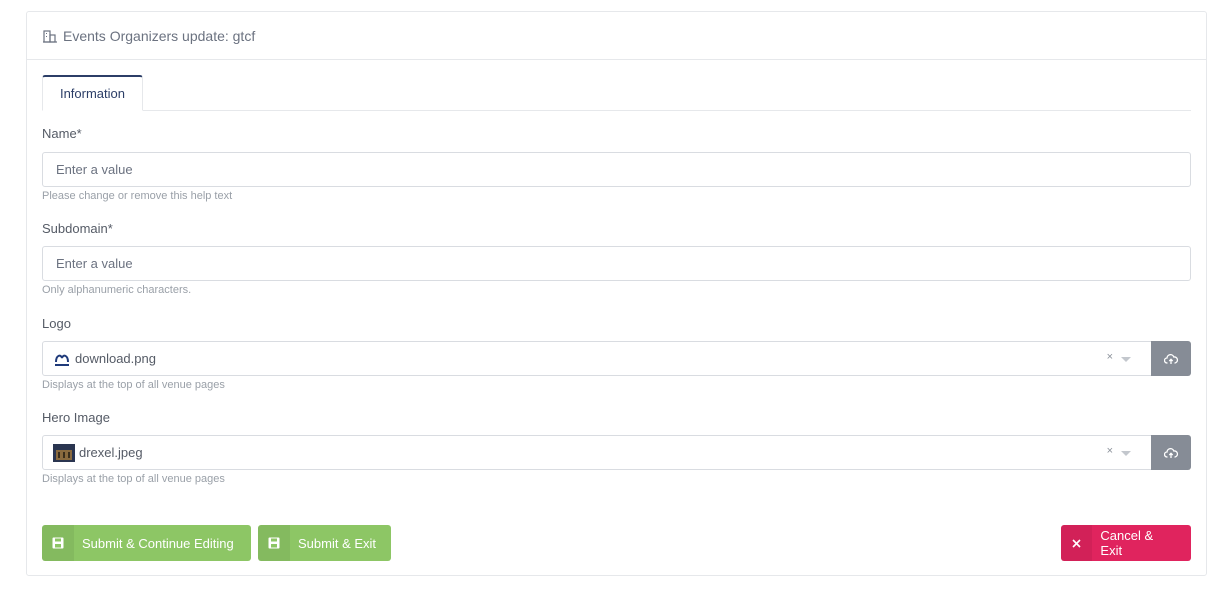 The image size is (1219, 589). What do you see at coordinates (64, 452) in the screenshot?
I see `hero-thumbnail-icon` at bounding box center [64, 452].